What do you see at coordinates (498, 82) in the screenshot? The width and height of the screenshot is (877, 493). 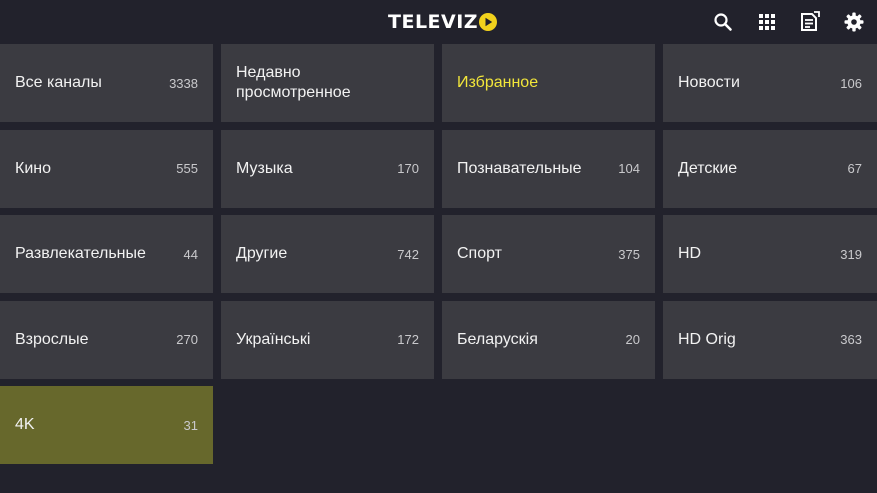 I see `category-name: Избранное` at bounding box center [498, 82].